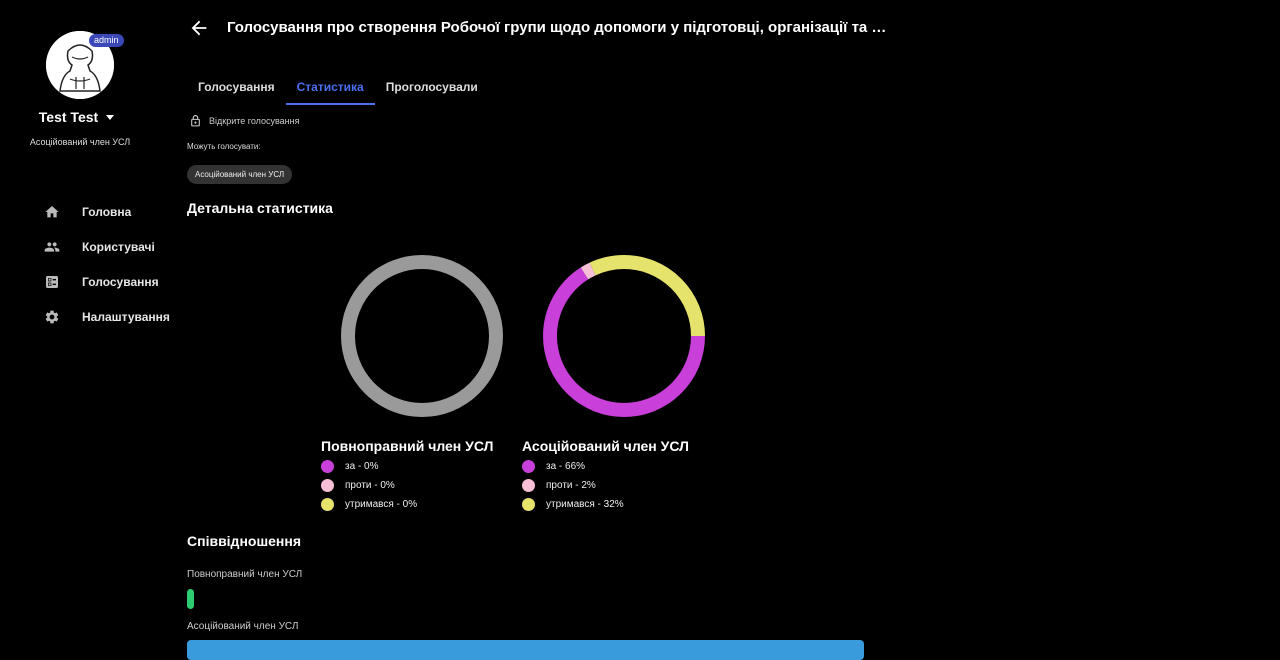 This screenshot has height=660, width=1280. What do you see at coordinates (120, 281) in the screenshot?
I see `nav-label: Голосування` at bounding box center [120, 281].